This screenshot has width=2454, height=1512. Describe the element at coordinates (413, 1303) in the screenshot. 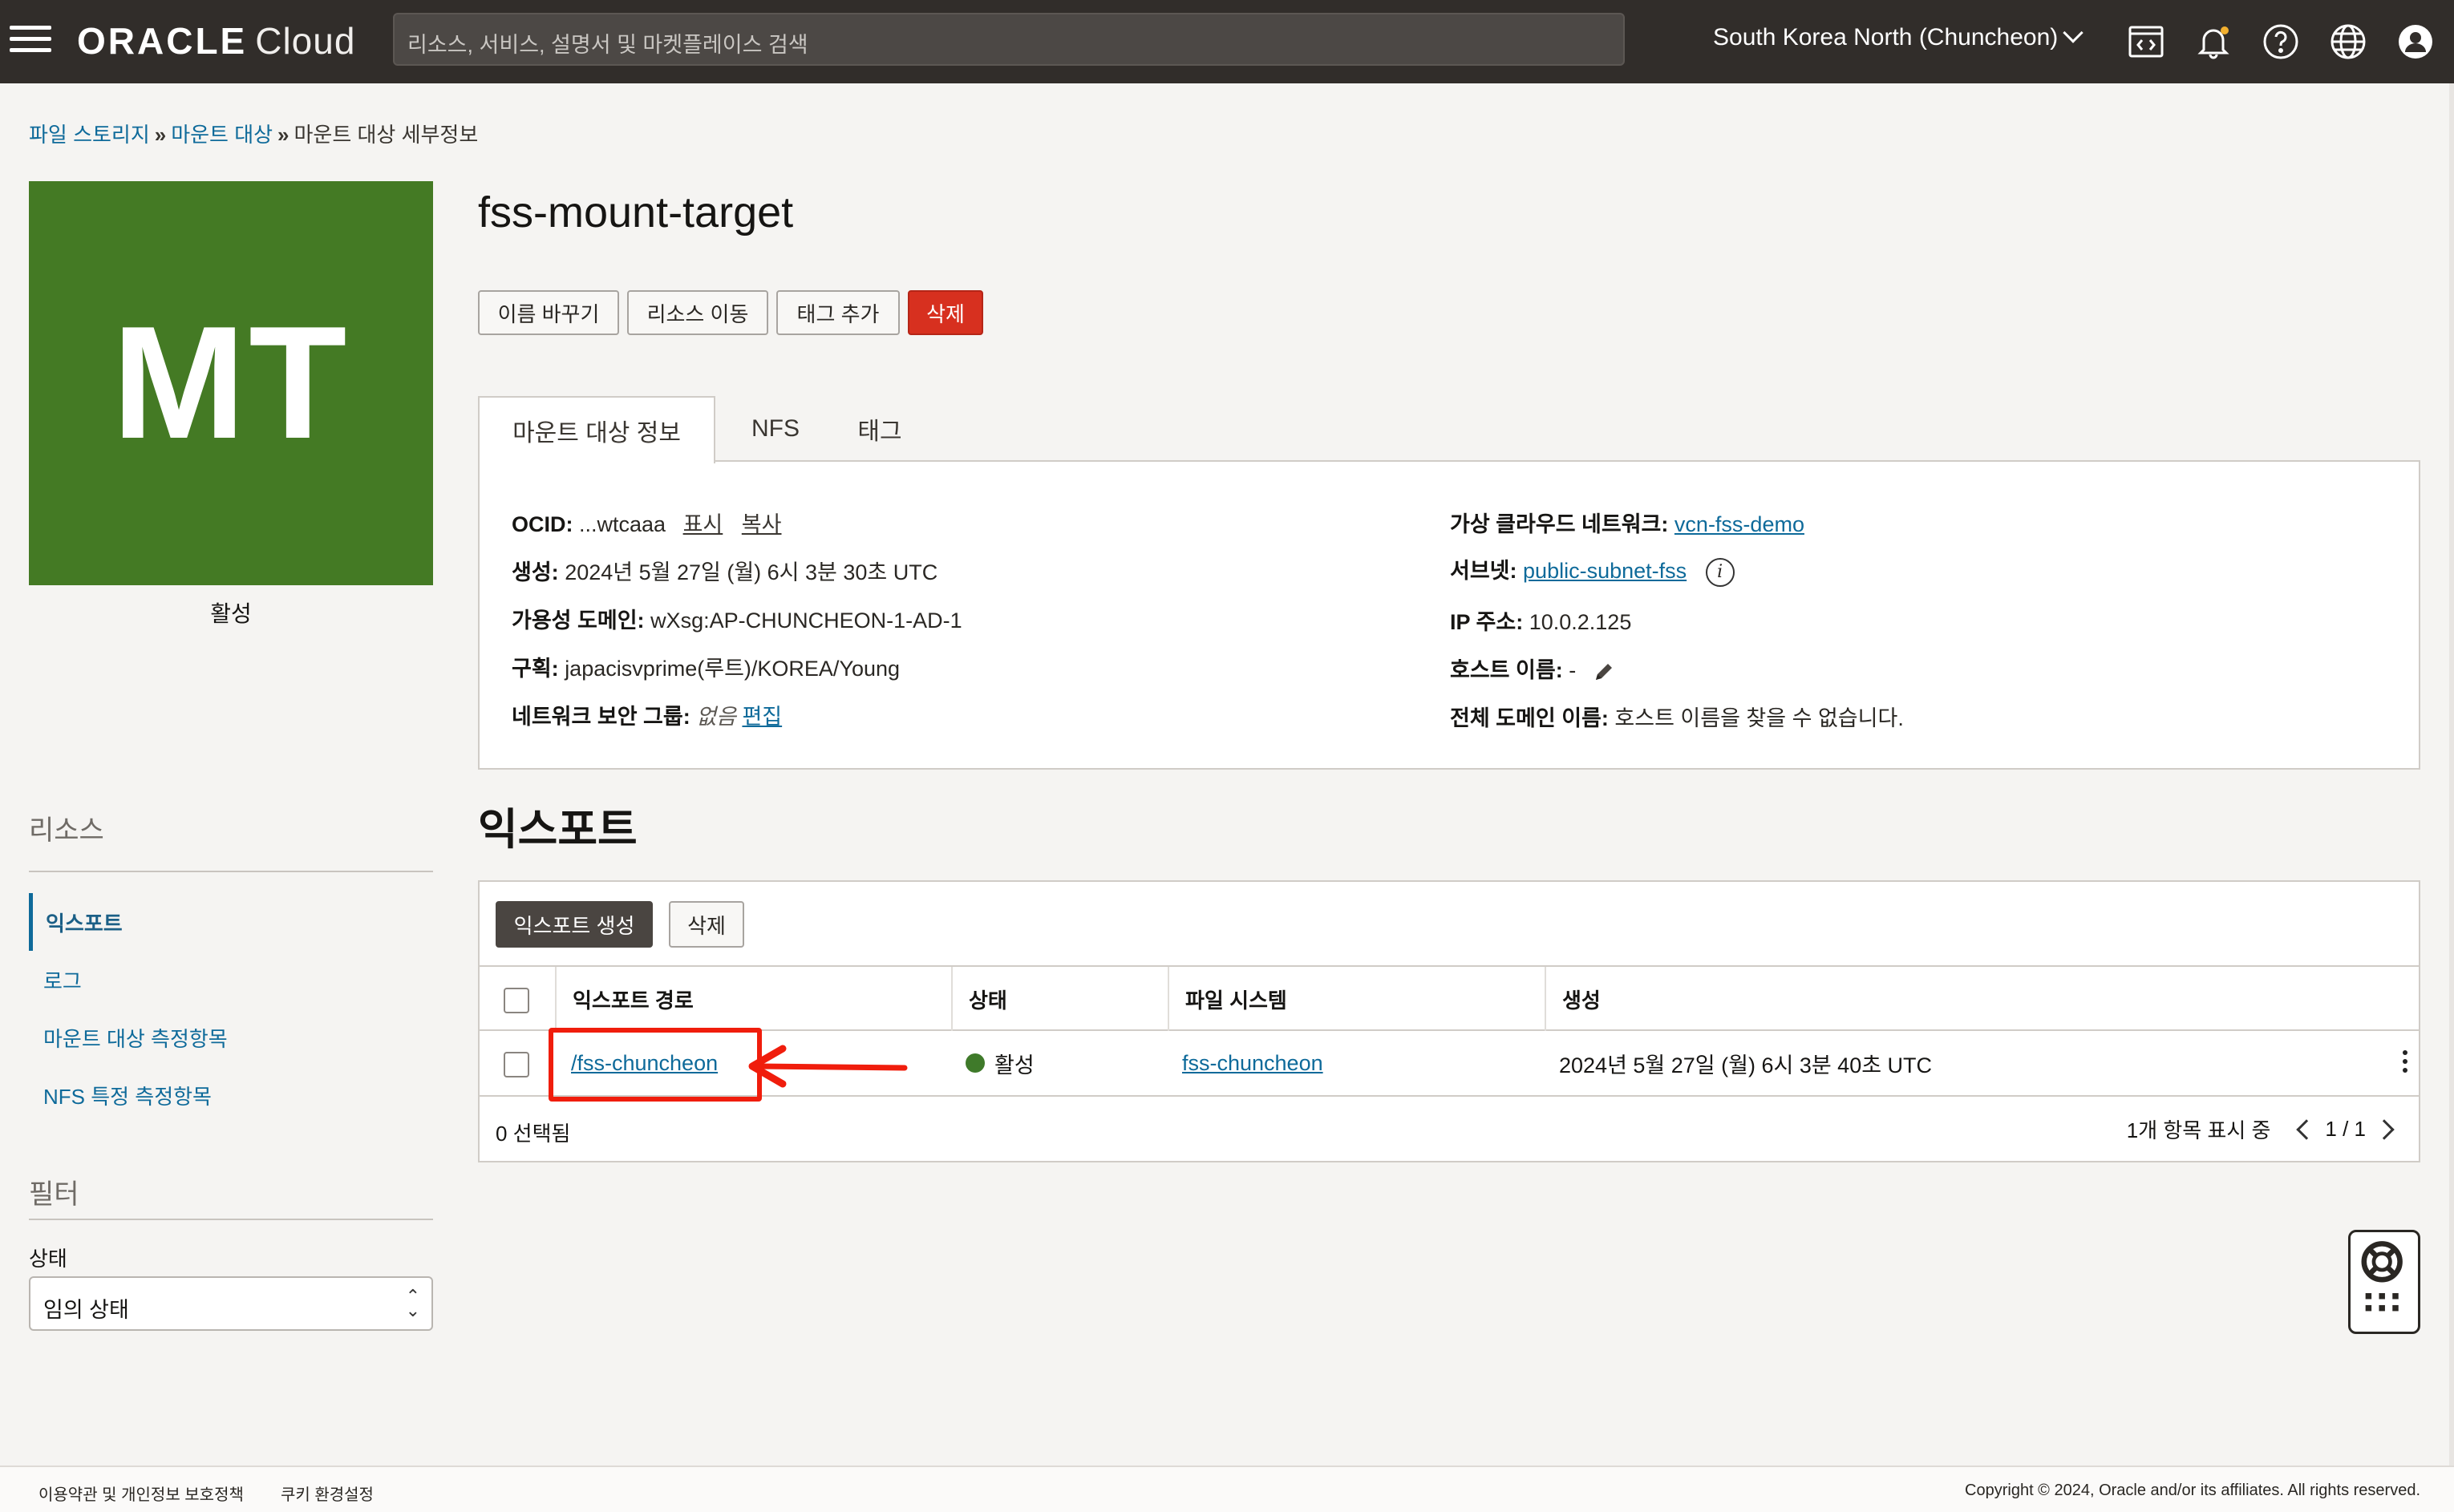

I see `select-updown-icon: ⌃ ⌄` at that location.